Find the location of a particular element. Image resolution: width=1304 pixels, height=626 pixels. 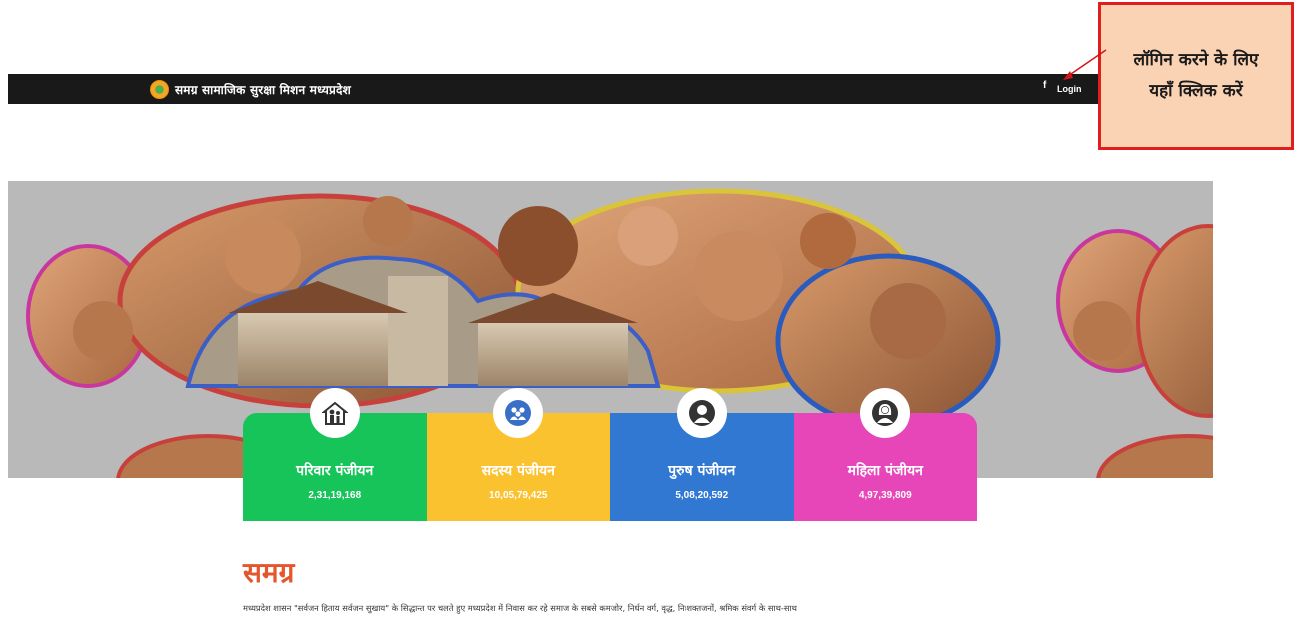

login-annotation-callout: लॉगिन करने के लिए यहाँ क्लिक करें is located at coordinates (1196, 76).